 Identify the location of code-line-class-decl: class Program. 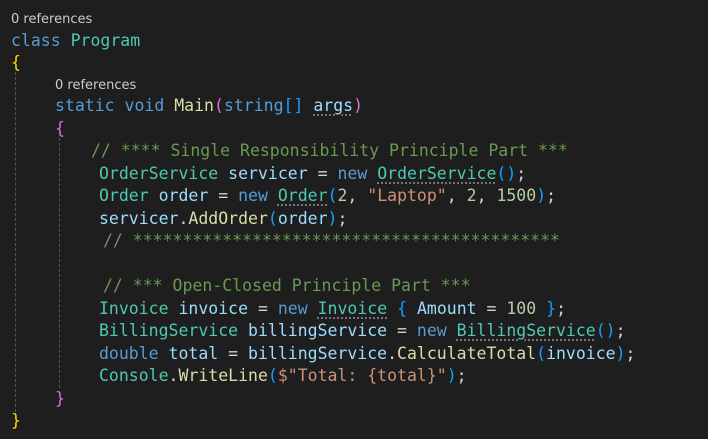
(75, 41).